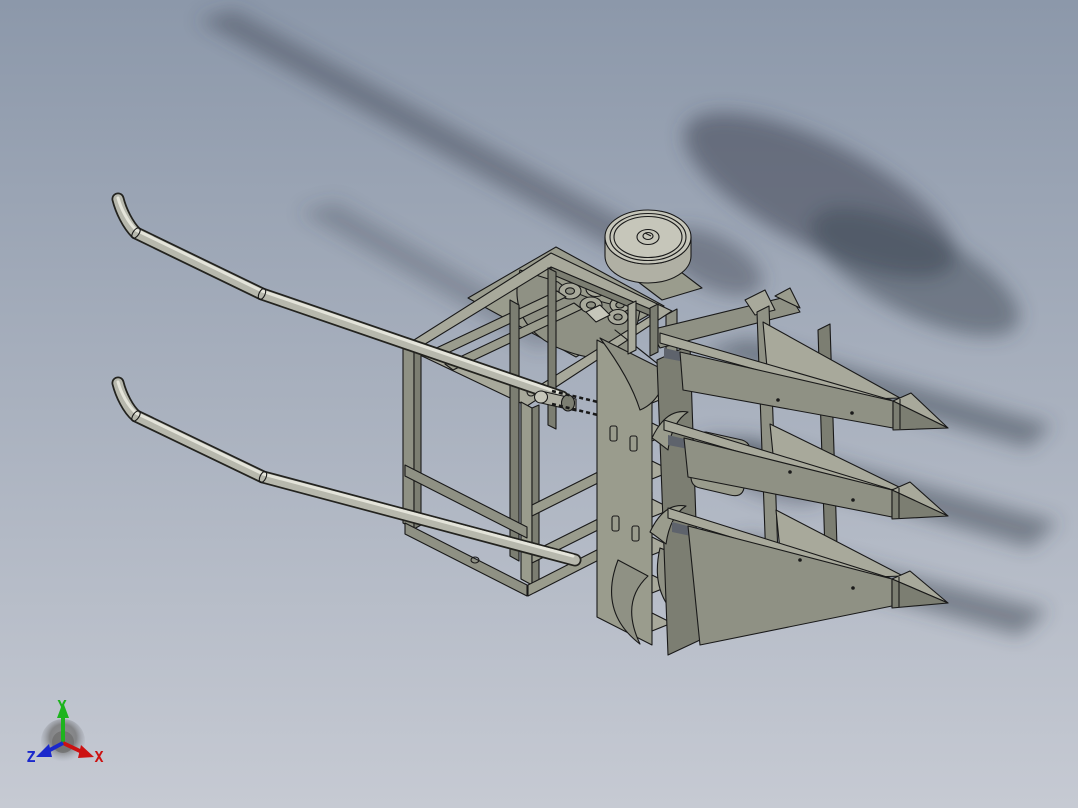  What do you see at coordinates (64, 731) in the screenshot?
I see `axis-triad: Y X Z` at bounding box center [64, 731].